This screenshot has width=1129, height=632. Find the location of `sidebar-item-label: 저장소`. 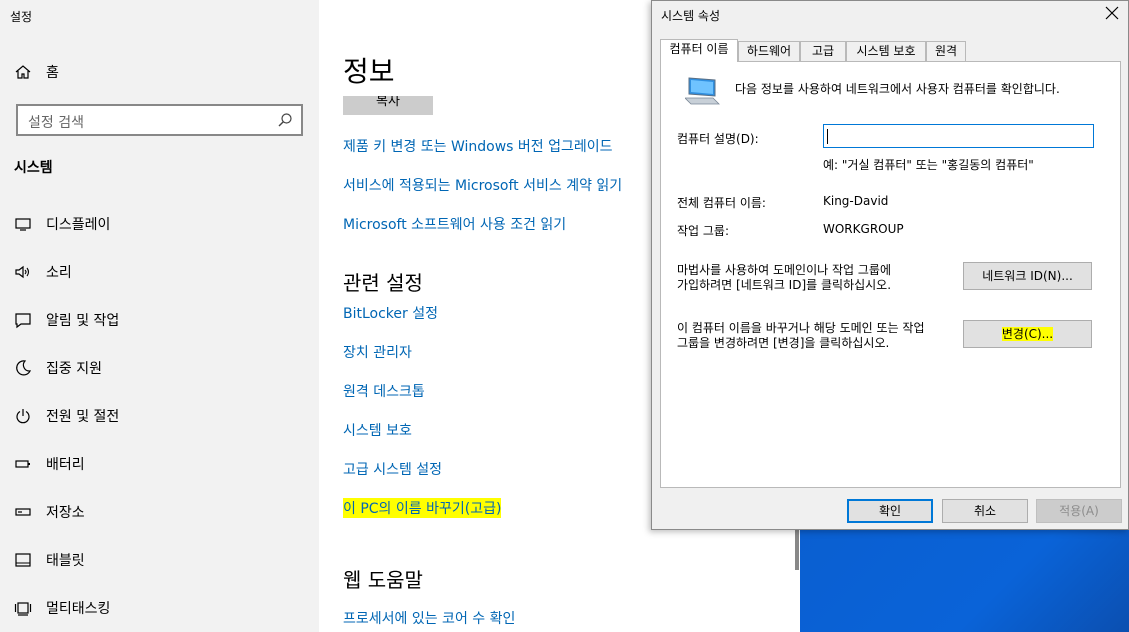

sidebar-item-label: 저장소 is located at coordinates (65, 513).